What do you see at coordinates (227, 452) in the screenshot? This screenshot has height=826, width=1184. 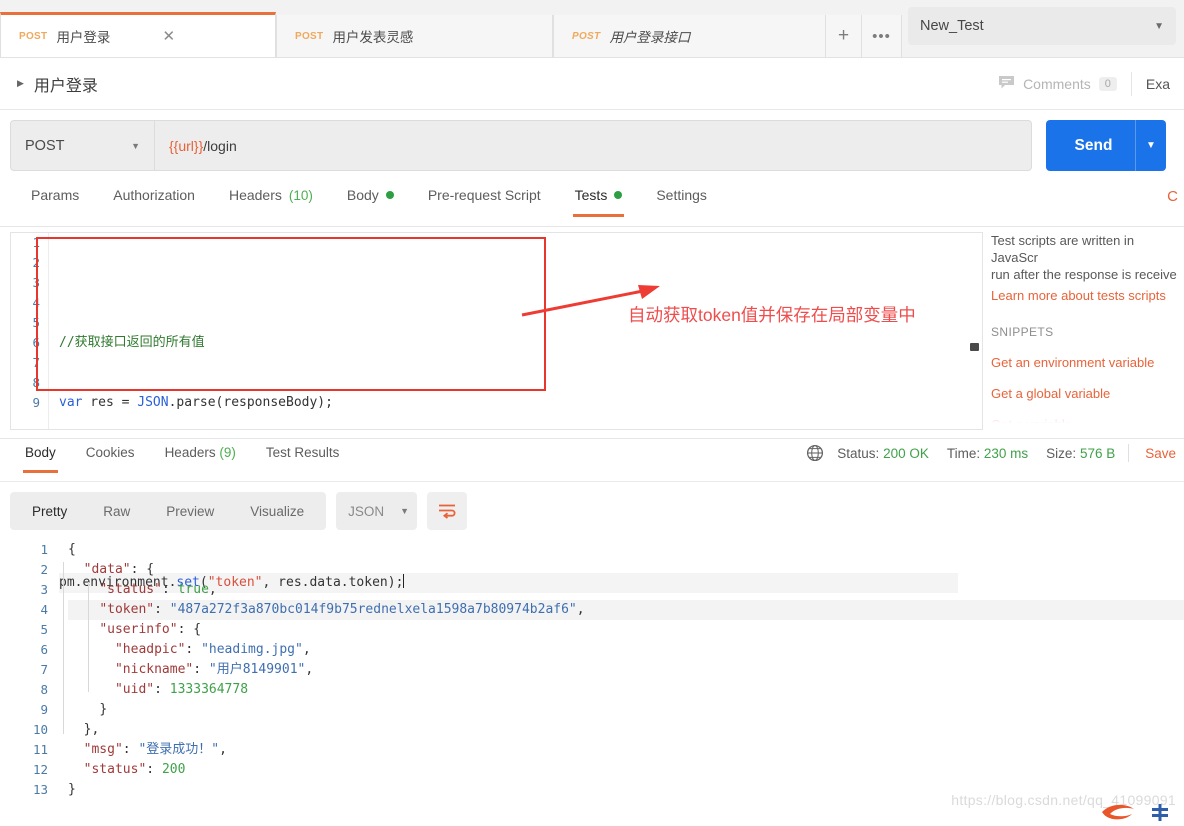 I see `response-headers-count: (9)` at bounding box center [227, 452].